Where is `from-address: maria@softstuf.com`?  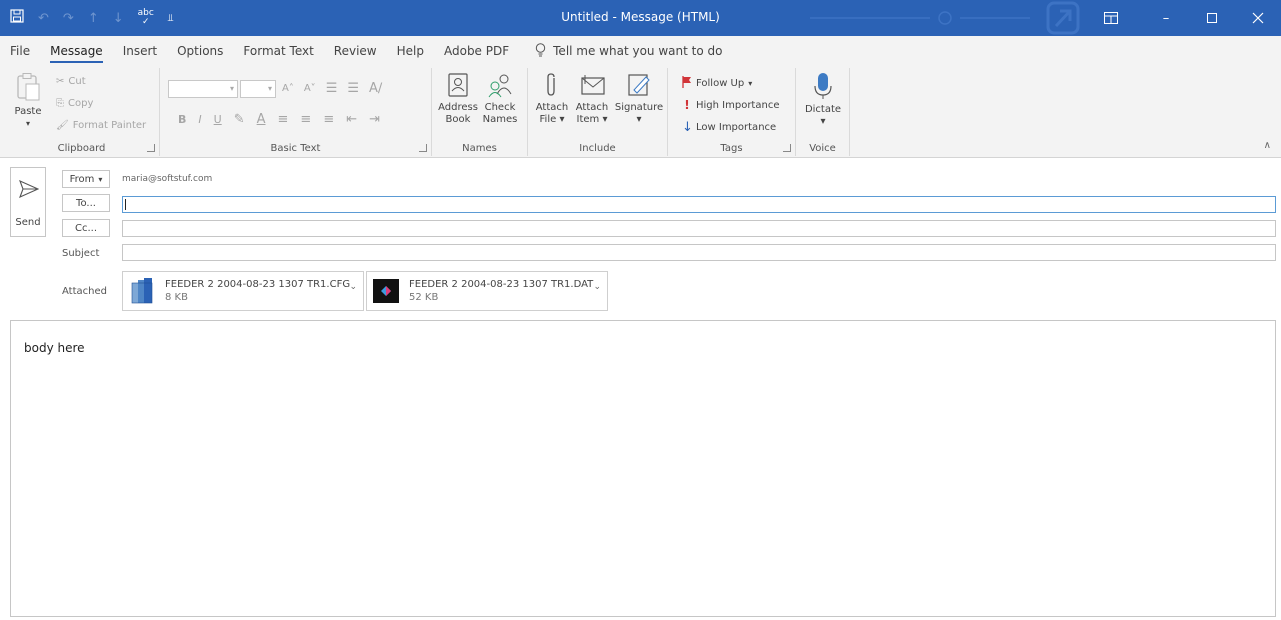
from-address: maria@softstuf.com is located at coordinates (167, 179).